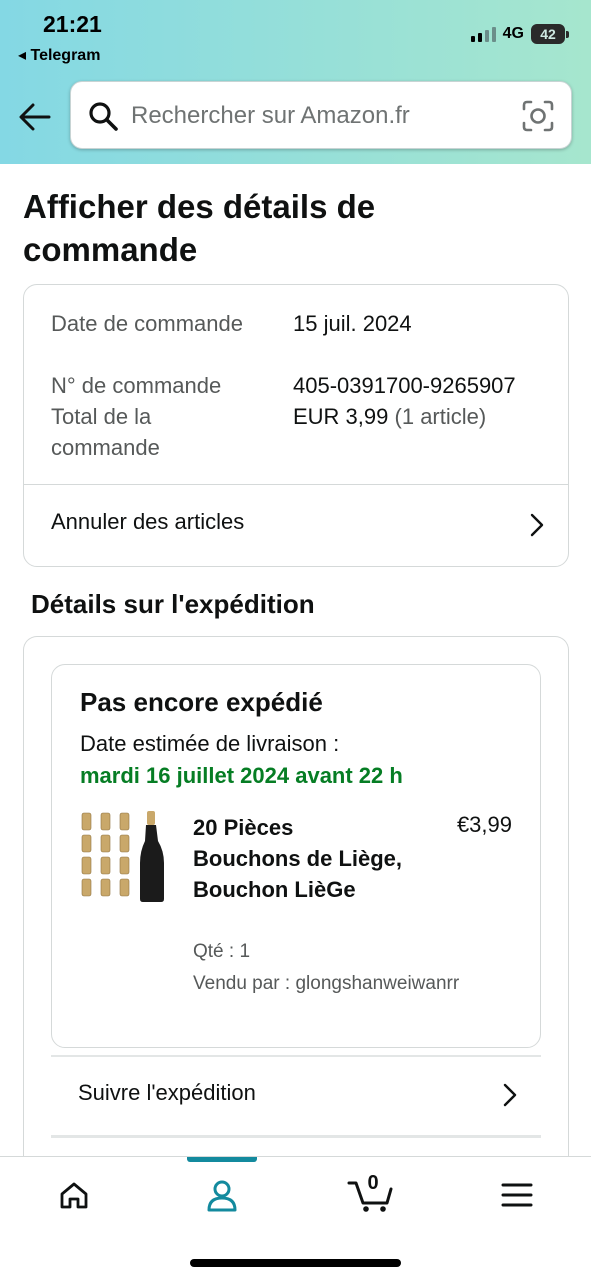  I want to click on signal-icon, so click(483, 34).